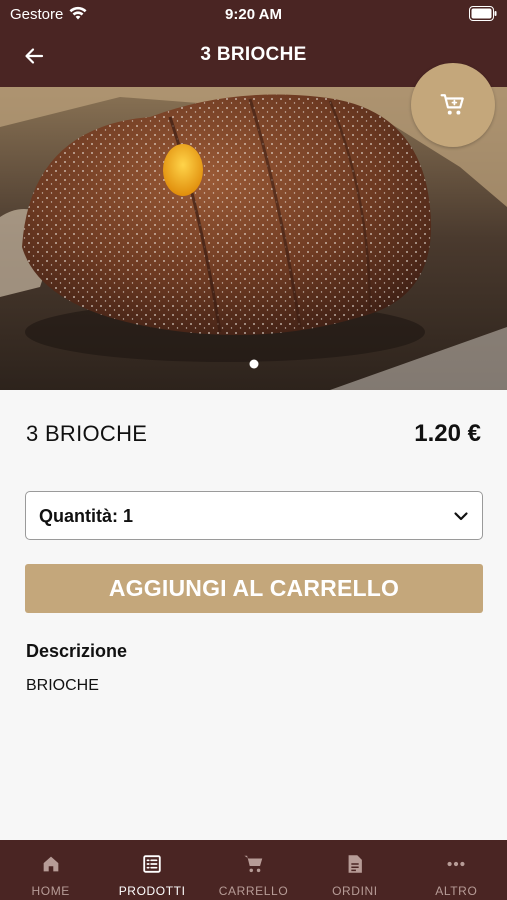 This screenshot has height=900, width=507. I want to click on battery-icon, so click(483, 13).